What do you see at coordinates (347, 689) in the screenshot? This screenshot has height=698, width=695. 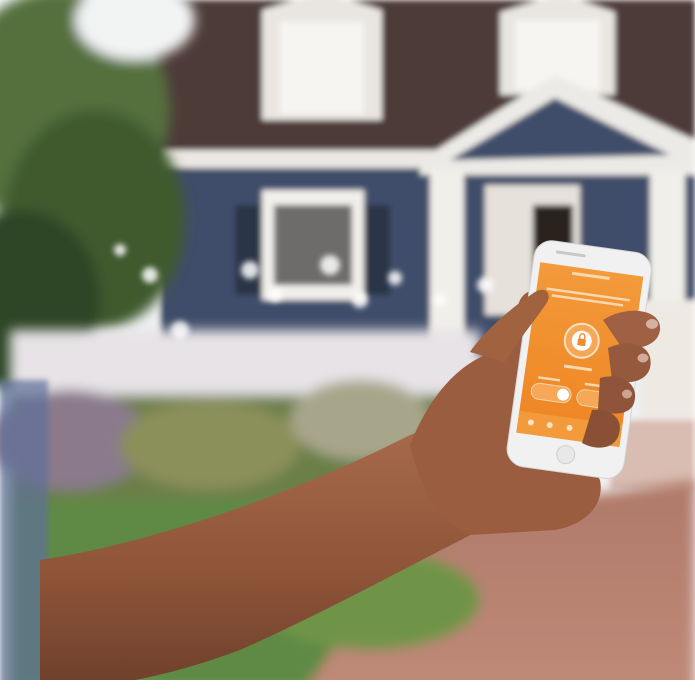 I see `bottom-margin` at bounding box center [347, 689].